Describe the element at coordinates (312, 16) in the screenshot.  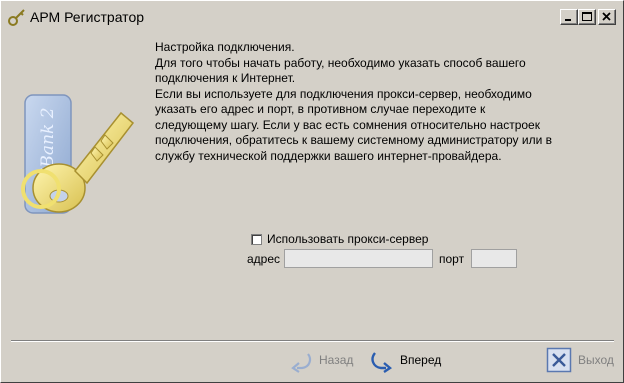
I see `title-bar: АРМ Регистратор` at that location.